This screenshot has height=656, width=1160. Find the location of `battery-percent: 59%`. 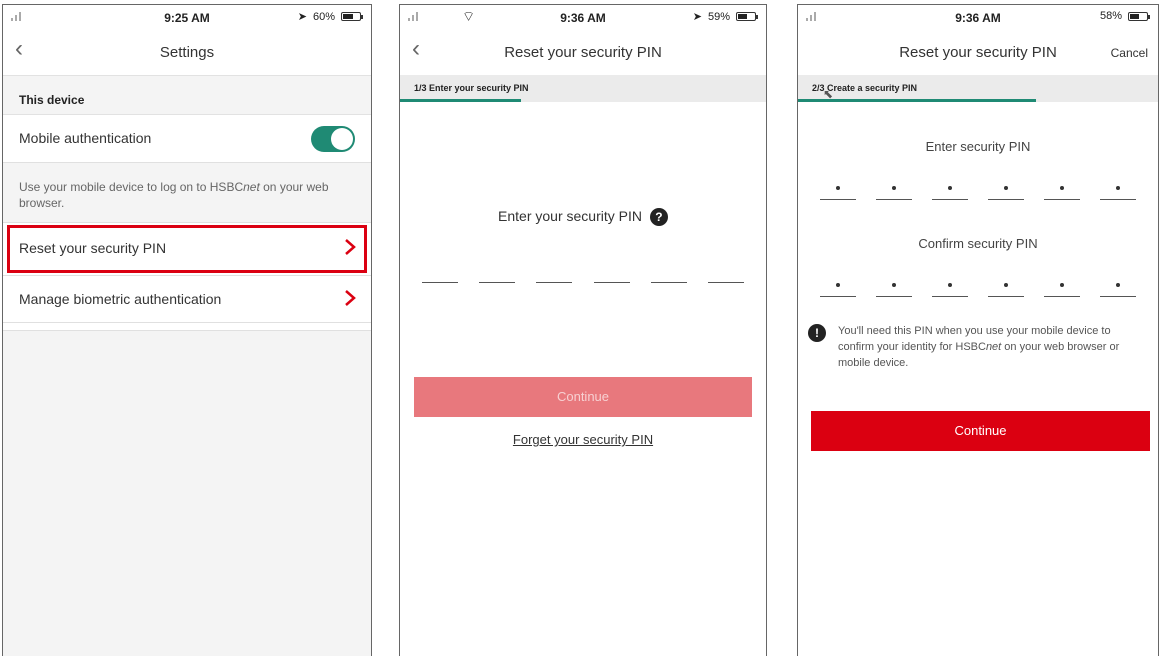

battery-percent: 59% is located at coordinates (718, 16).